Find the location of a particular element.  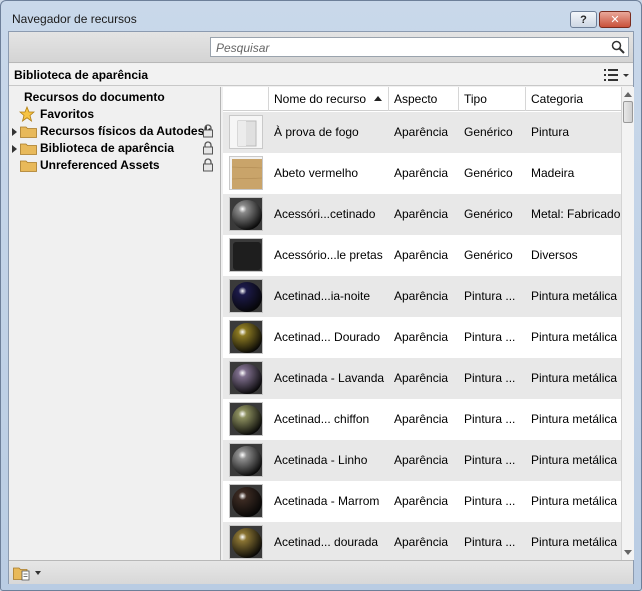

search-placeholder: Pesquisar is located at coordinates (243, 48).